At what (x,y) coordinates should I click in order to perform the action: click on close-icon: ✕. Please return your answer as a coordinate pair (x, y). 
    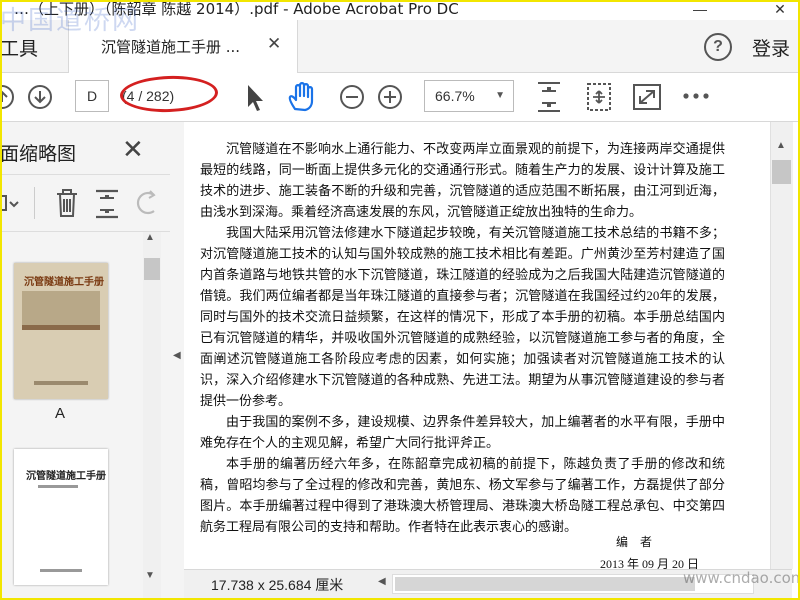
    Looking at the image, I should click on (133, 149).